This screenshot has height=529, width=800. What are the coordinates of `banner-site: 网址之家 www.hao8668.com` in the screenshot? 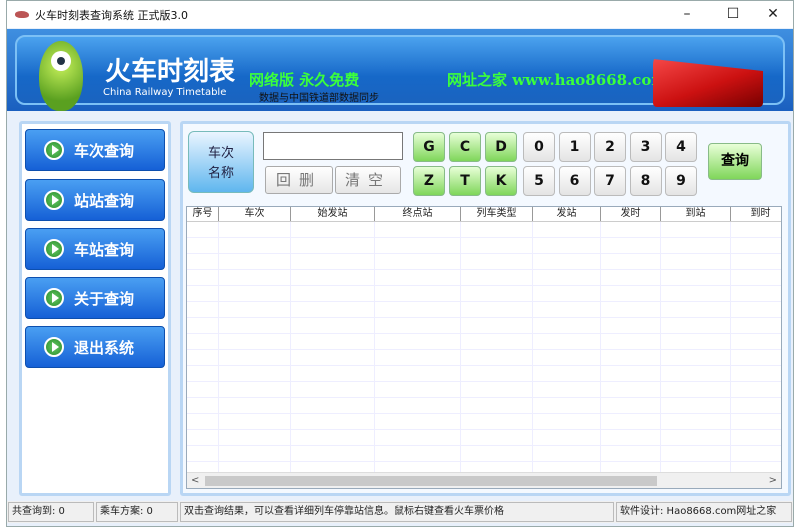 It's located at (557, 80).